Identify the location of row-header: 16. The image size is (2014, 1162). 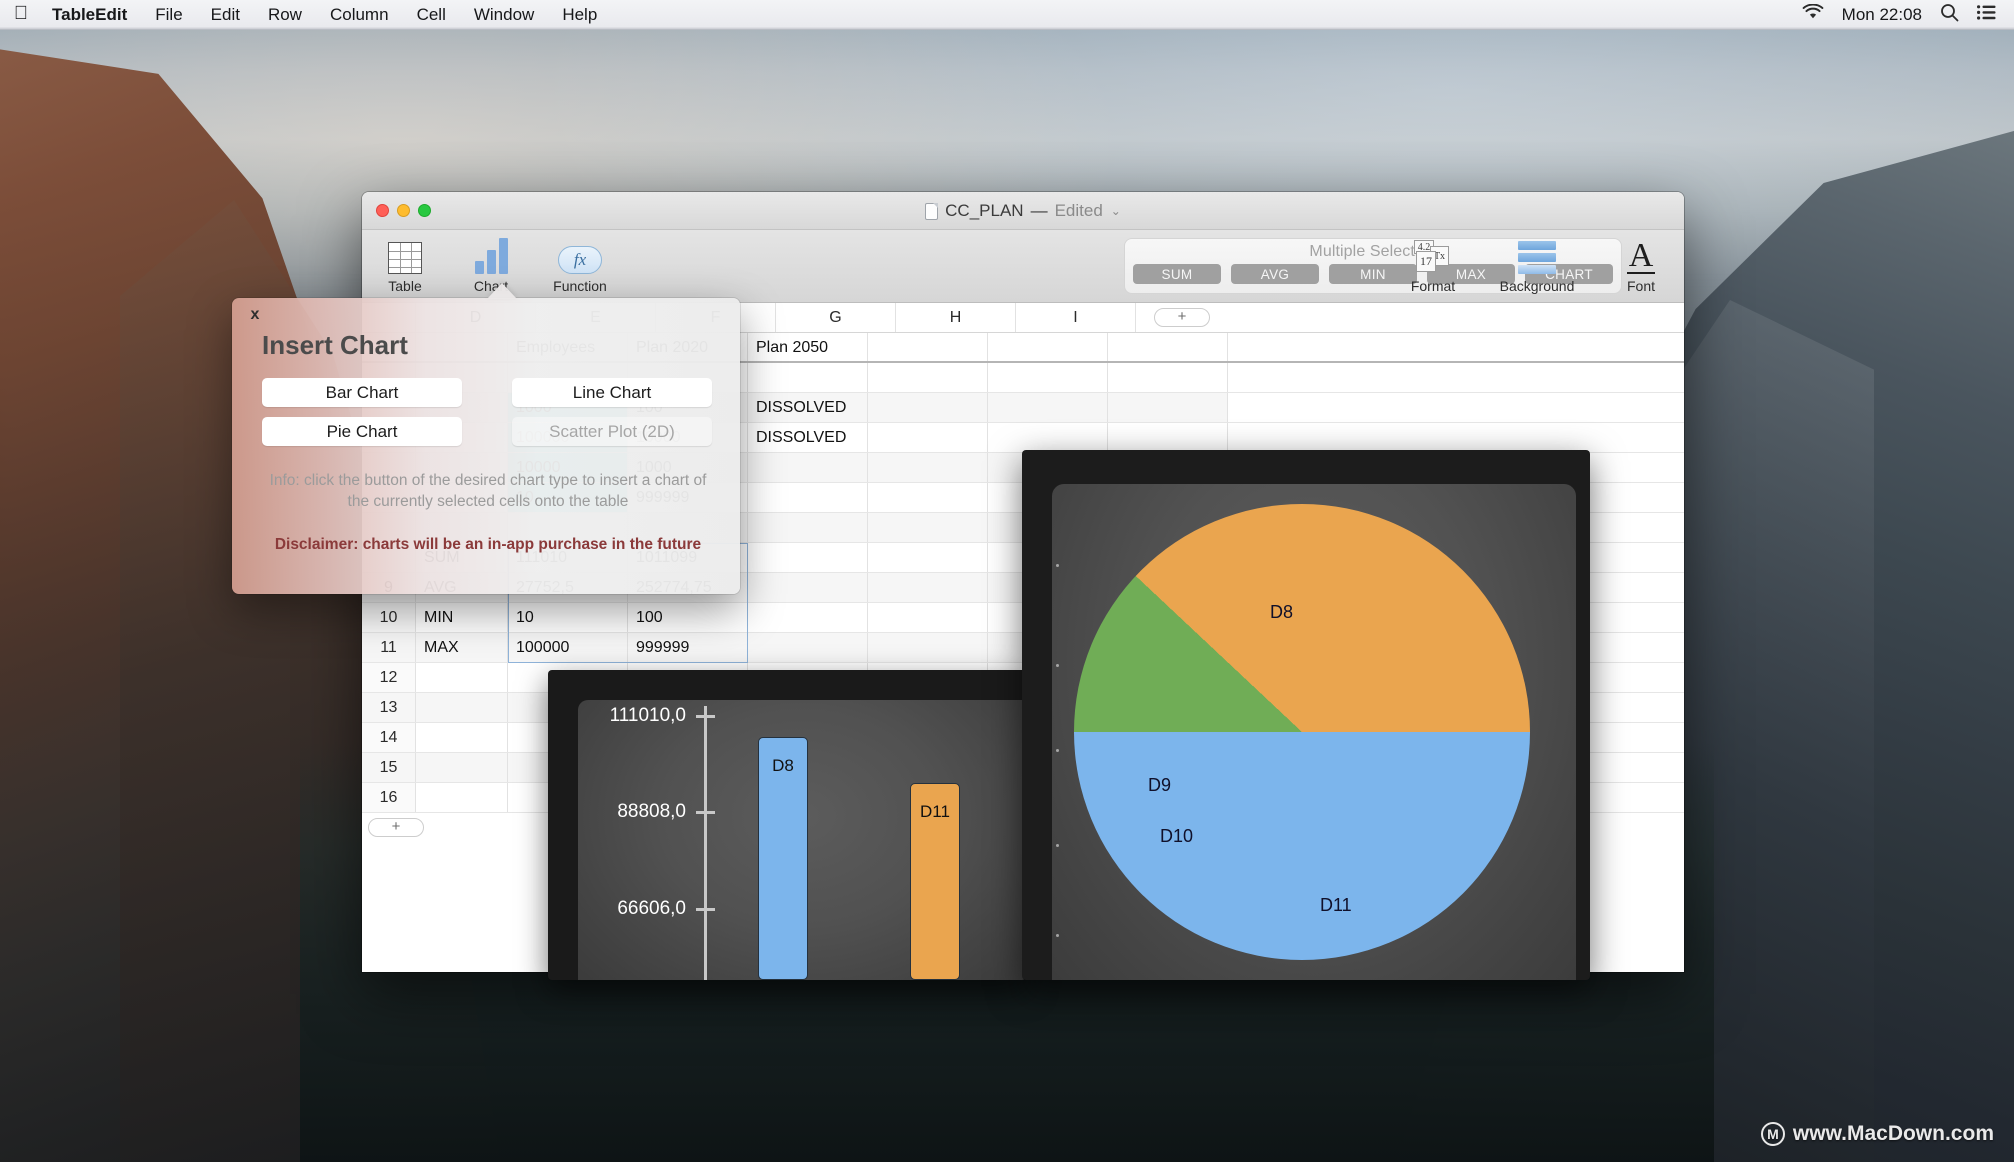
(389, 797).